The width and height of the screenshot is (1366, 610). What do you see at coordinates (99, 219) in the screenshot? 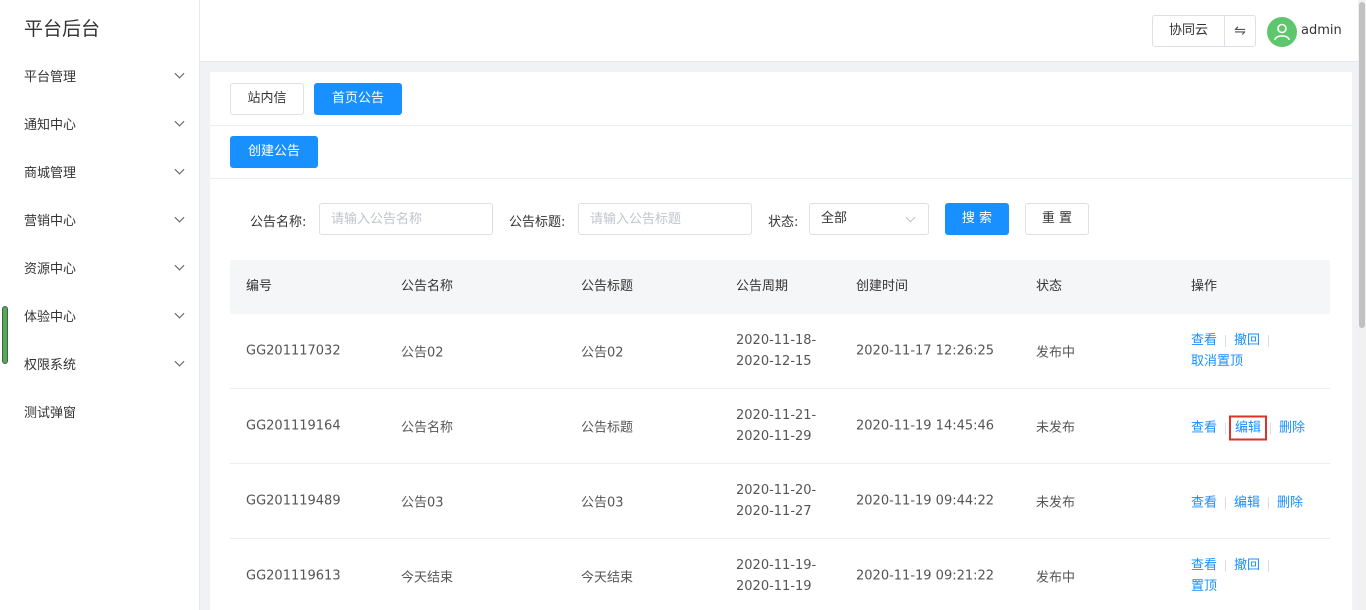
I see `sidebar-item-marketing: 营销中心` at bounding box center [99, 219].